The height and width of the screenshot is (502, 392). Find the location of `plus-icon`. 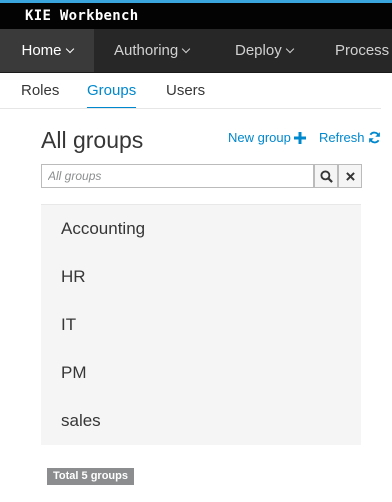

plus-icon is located at coordinates (299, 138).